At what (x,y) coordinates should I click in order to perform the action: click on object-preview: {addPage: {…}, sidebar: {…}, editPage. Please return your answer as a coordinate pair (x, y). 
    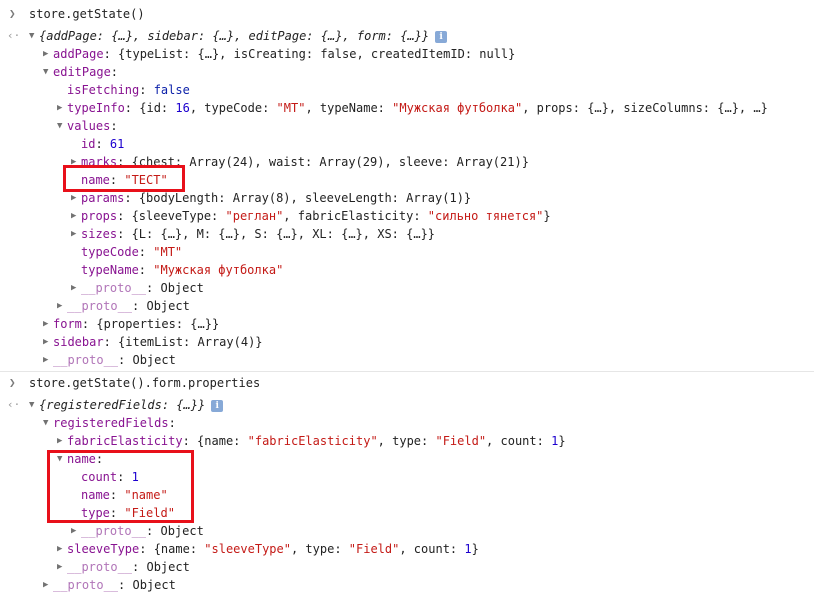
    Looking at the image, I should click on (234, 36).